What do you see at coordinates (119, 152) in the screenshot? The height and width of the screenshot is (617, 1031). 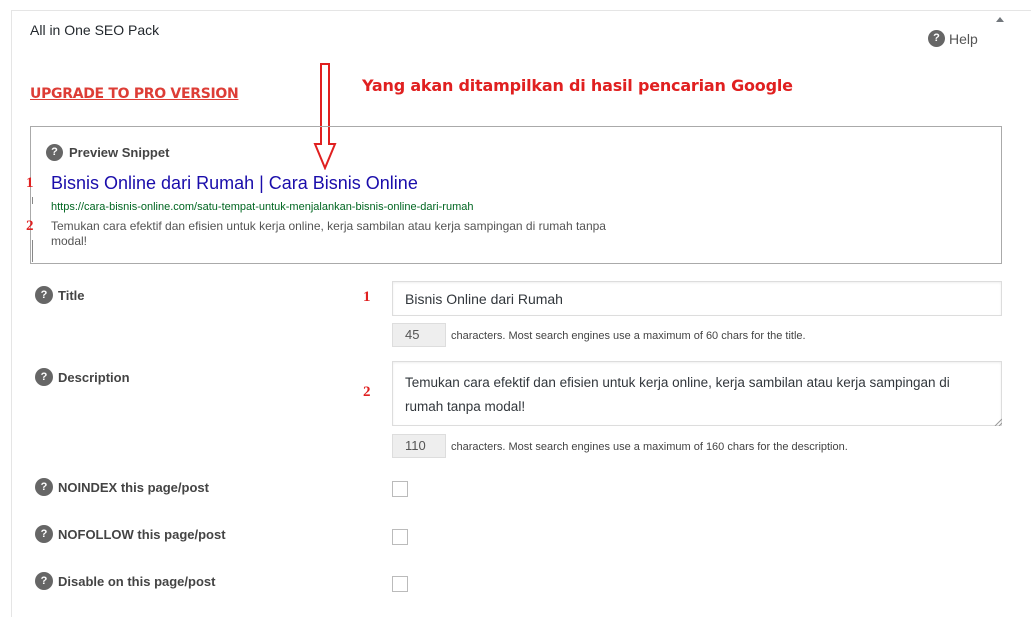 I see `preview-snippet-label: Preview Snippet` at bounding box center [119, 152].